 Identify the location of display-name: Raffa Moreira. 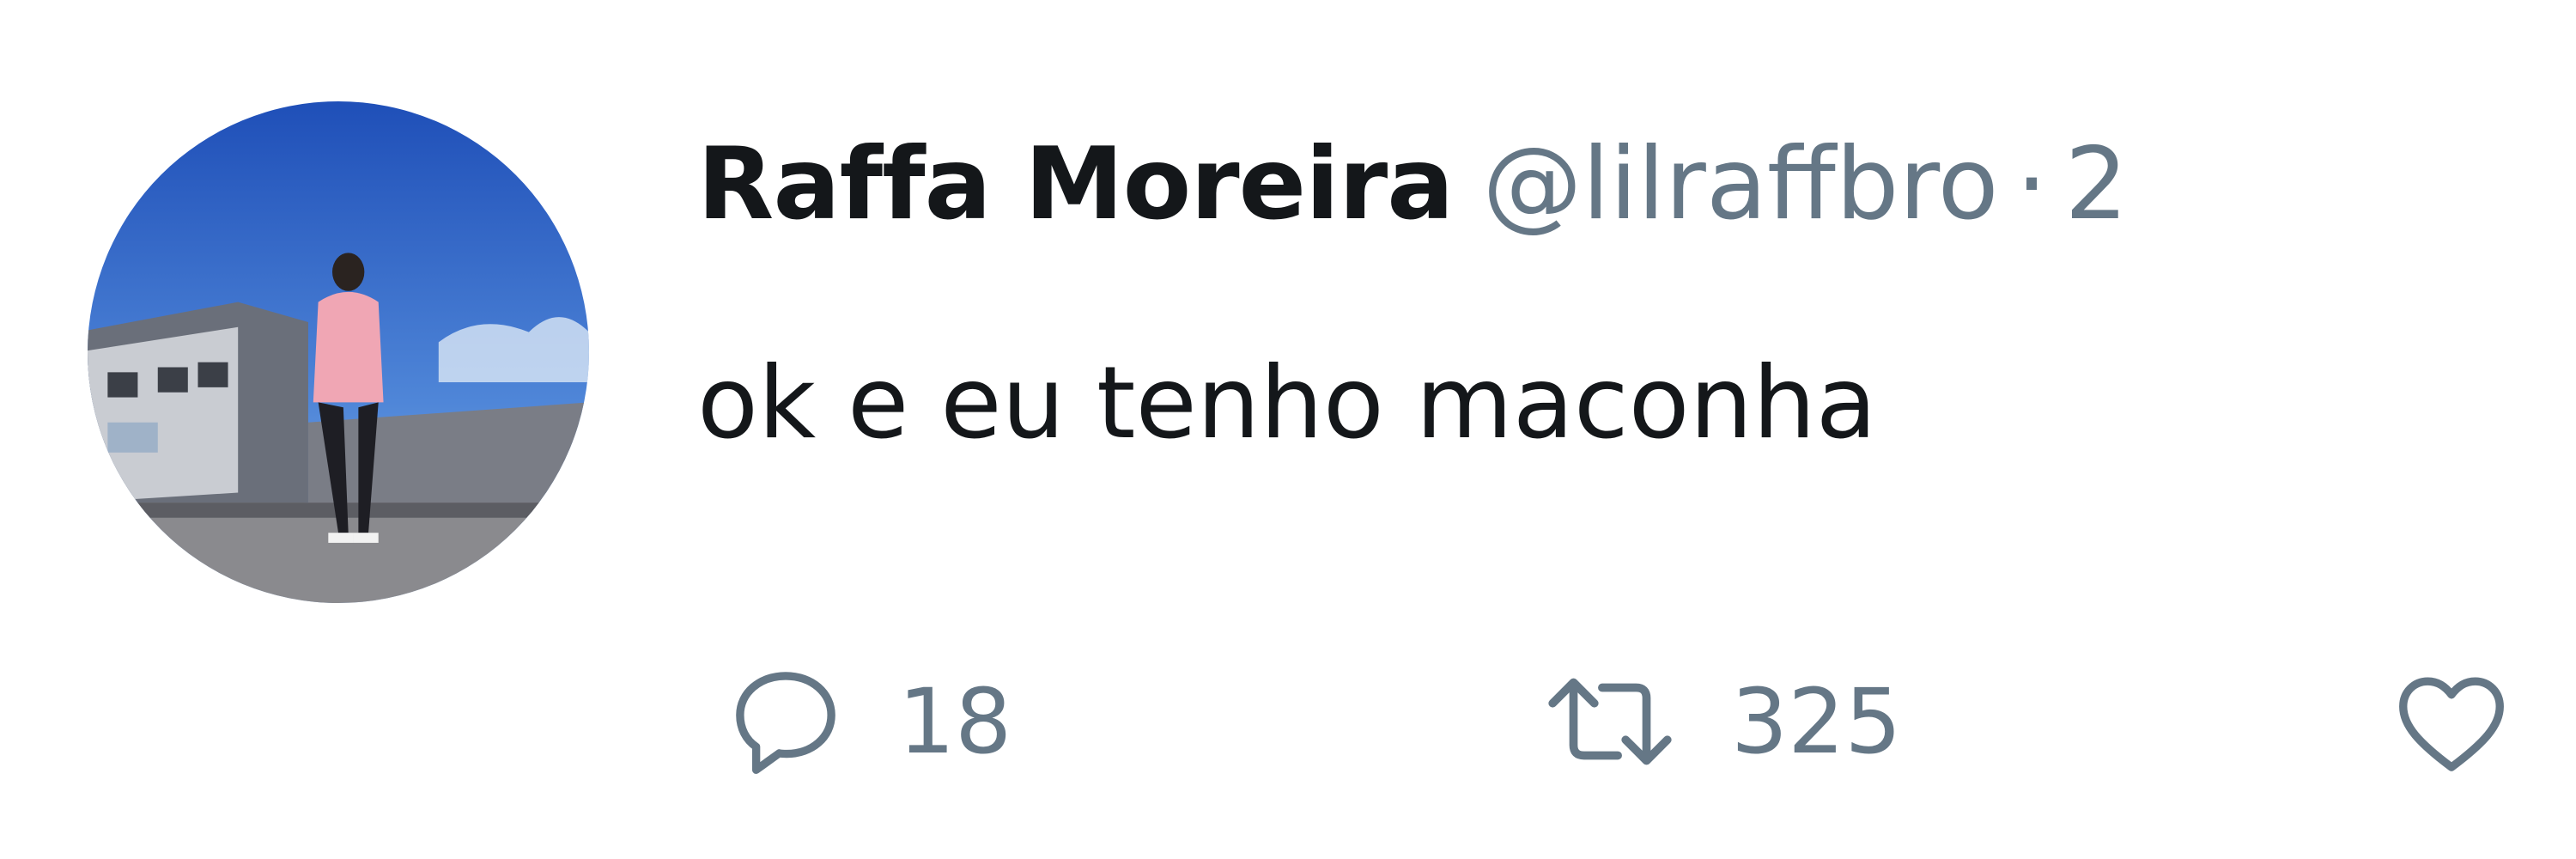
(1075, 184).